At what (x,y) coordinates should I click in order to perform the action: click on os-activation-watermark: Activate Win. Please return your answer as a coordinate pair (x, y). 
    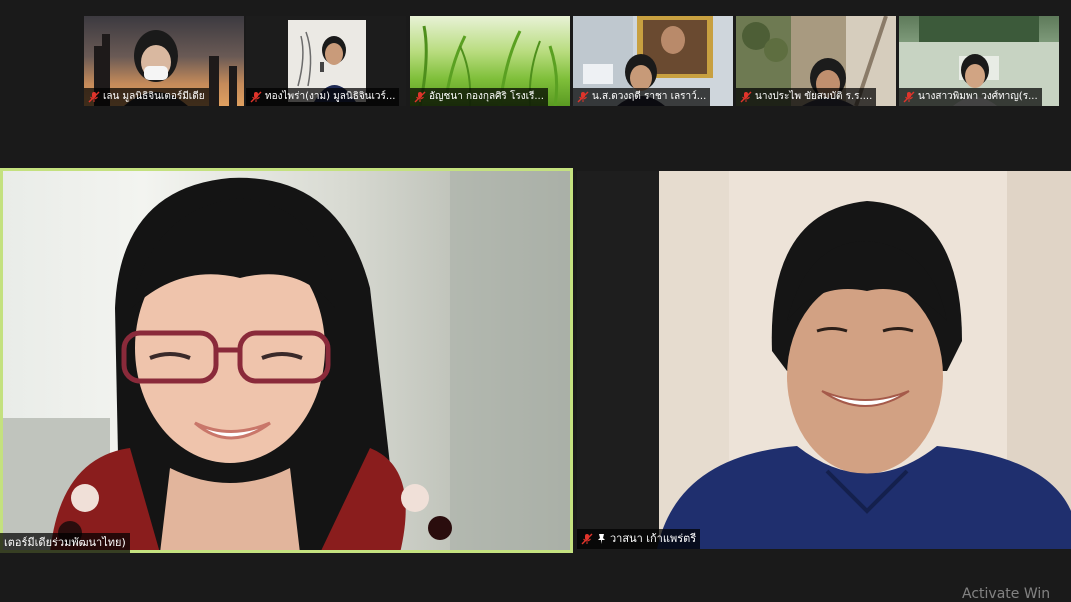
    Looking at the image, I should click on (1006, 594).